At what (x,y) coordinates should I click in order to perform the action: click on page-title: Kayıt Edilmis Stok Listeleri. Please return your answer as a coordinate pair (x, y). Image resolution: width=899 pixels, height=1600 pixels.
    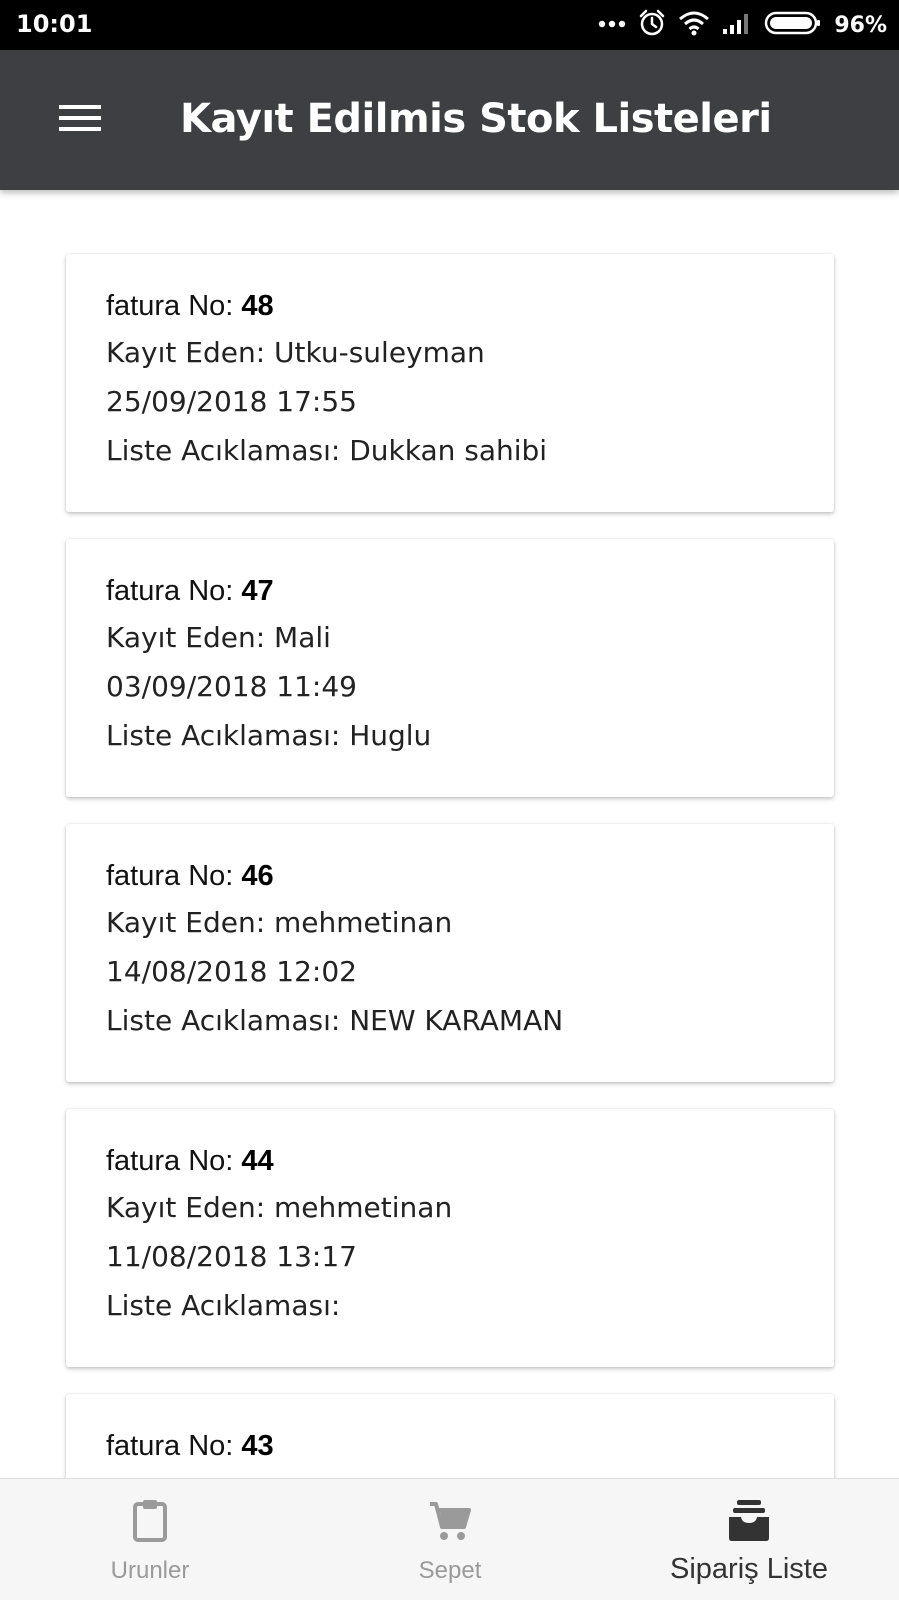
    Looking at the image, I should click on (476, 119).